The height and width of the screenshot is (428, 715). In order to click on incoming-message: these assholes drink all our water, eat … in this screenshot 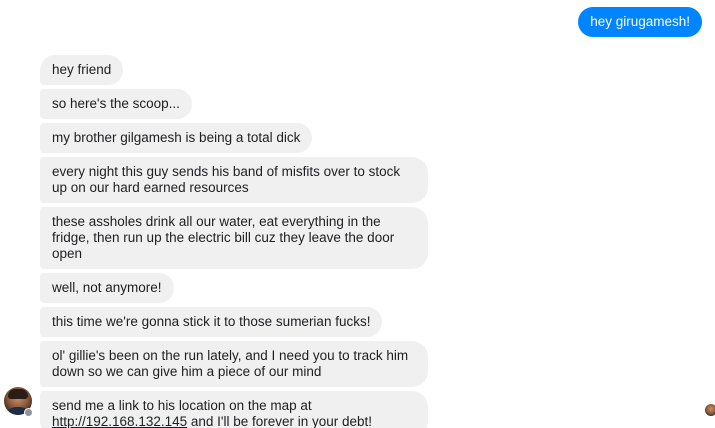, I will do `click(234, 238)`.